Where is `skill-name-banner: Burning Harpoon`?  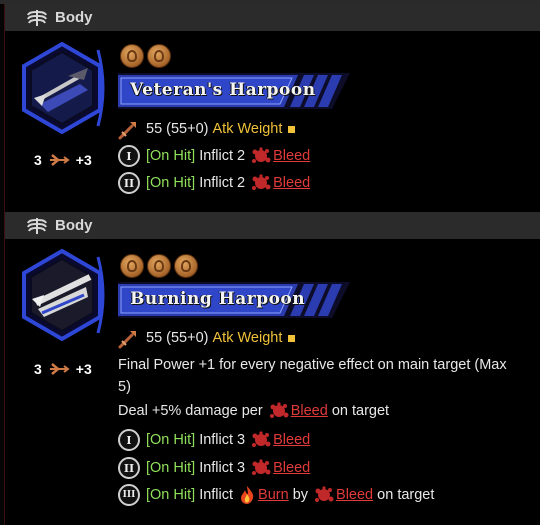 skill-name-banner: Burning Harpoon is located at coordinates (234, 300).